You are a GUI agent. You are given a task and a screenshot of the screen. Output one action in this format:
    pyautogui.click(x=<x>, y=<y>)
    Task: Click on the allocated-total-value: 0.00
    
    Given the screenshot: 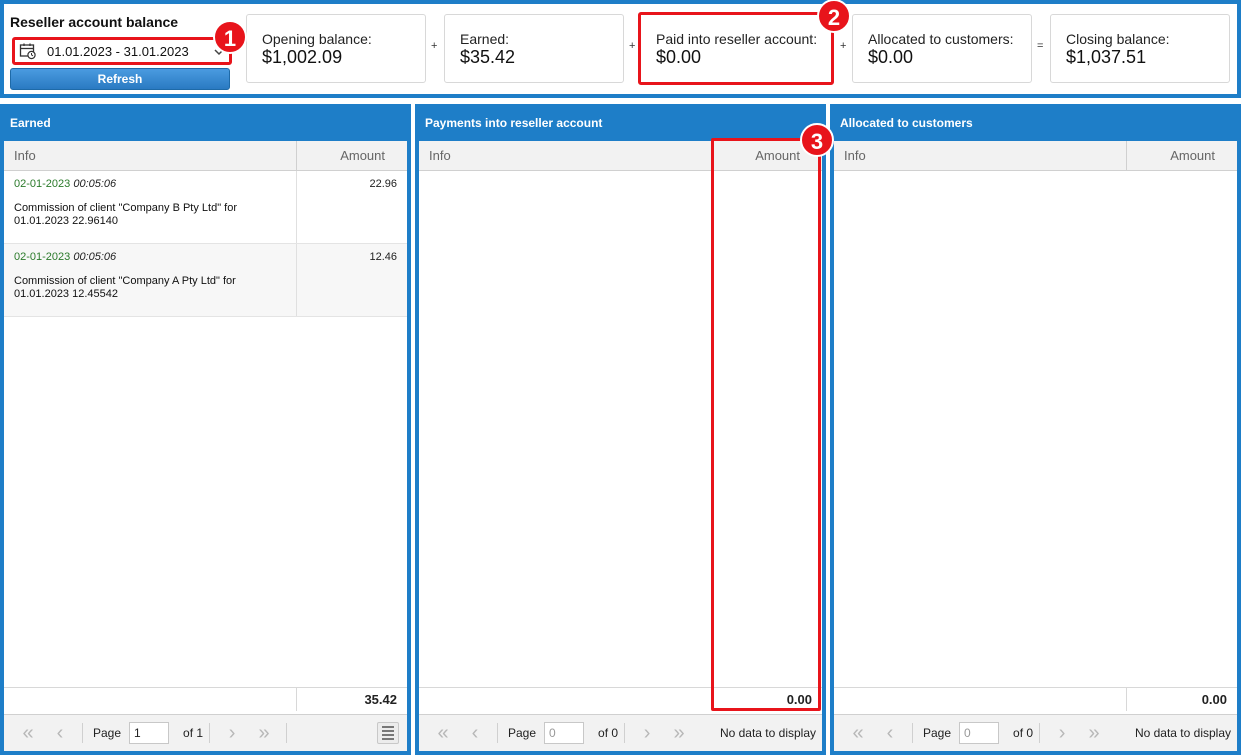 What is the action you would take?
    pyautogui.click(x=1214, y=699)
    